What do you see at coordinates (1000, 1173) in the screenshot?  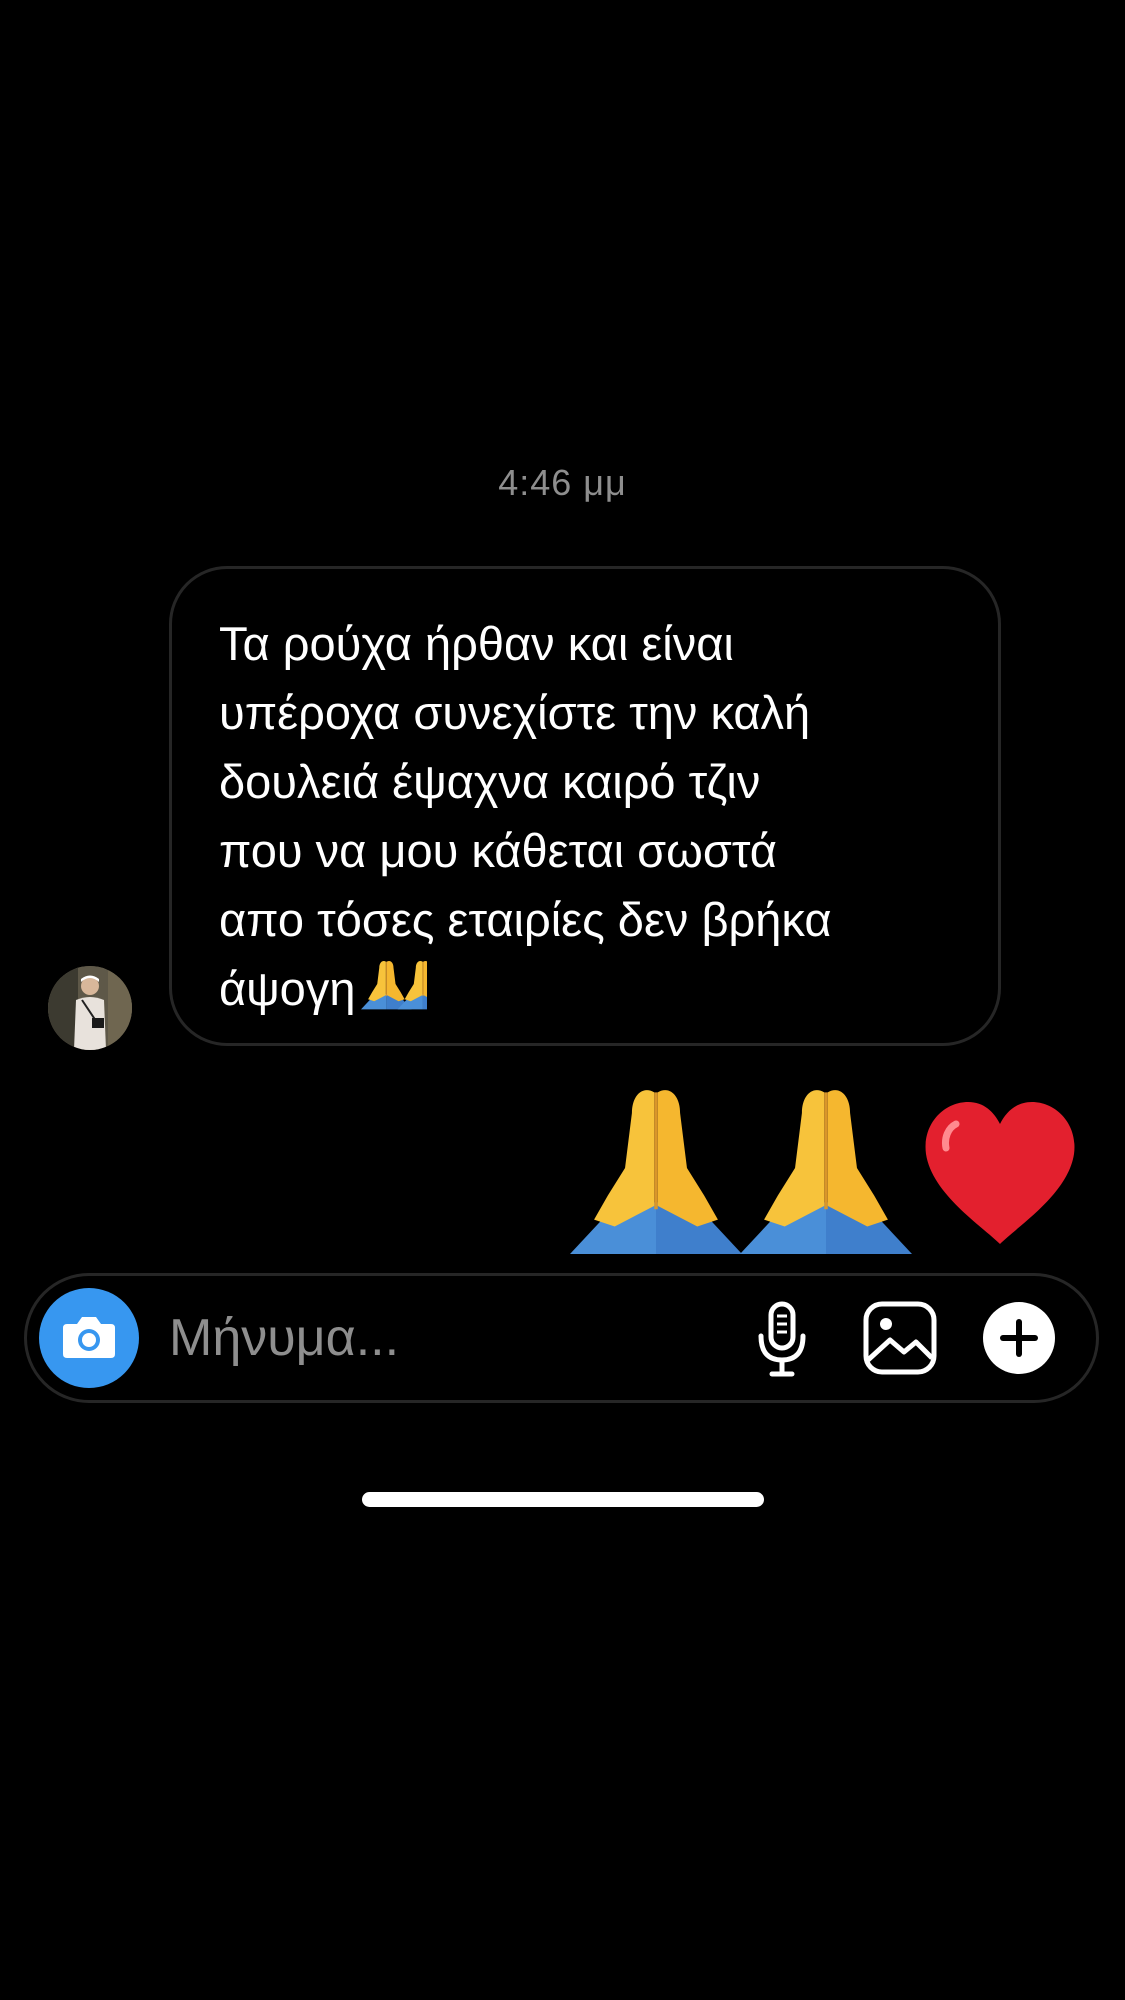 I see `red-heart-emoji` at bounding box center [1000, 1173].